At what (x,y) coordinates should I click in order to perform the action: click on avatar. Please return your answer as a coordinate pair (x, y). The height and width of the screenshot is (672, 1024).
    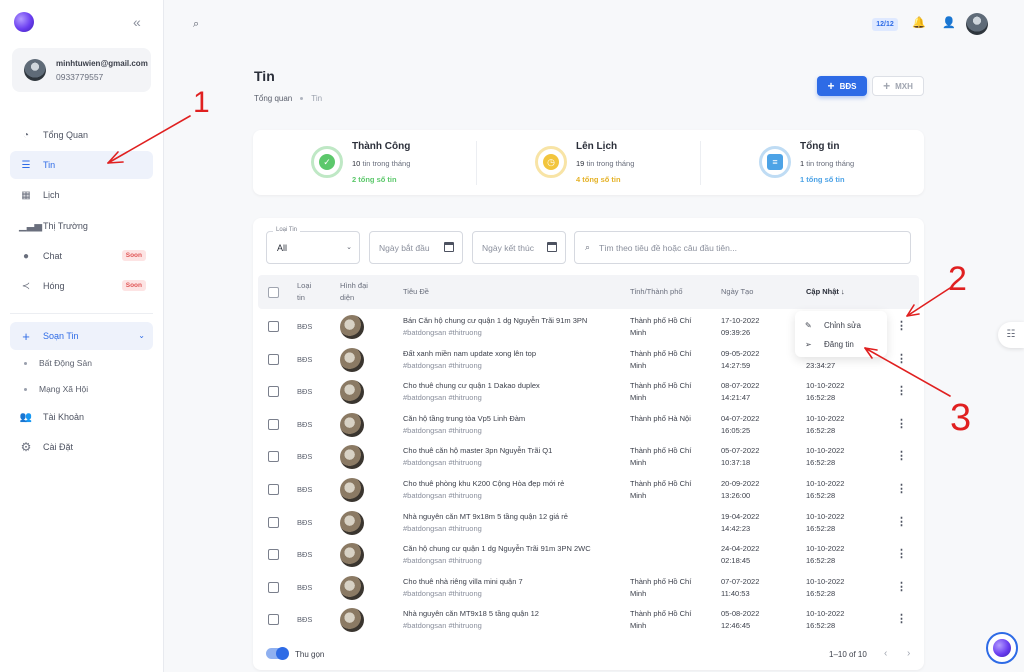
    Looking at the image, I should click on (977, 24).